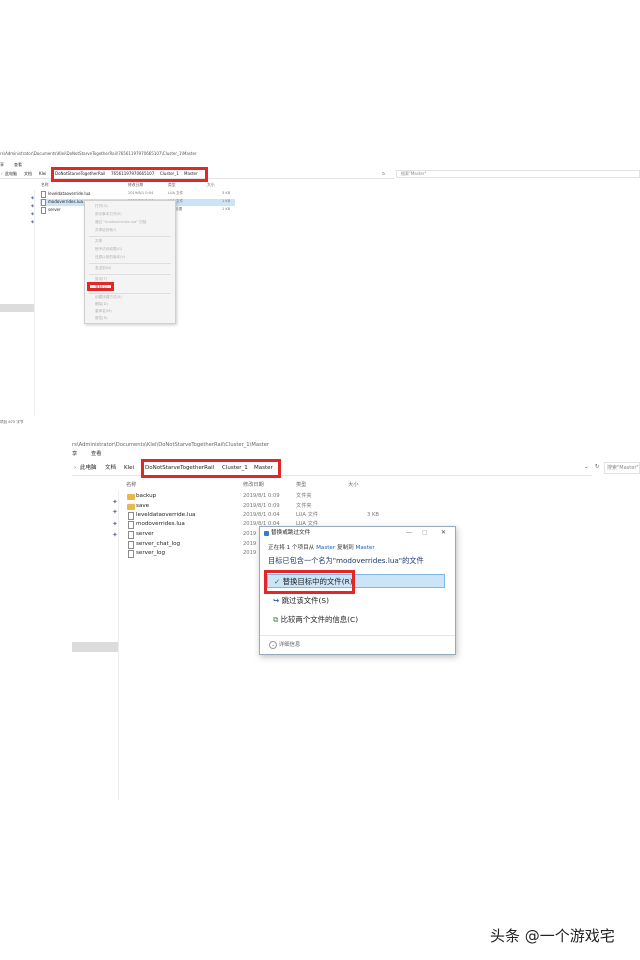 This screenshot has height=960, width=640. I want to click on minimize-icon: —, so click(409, 533).